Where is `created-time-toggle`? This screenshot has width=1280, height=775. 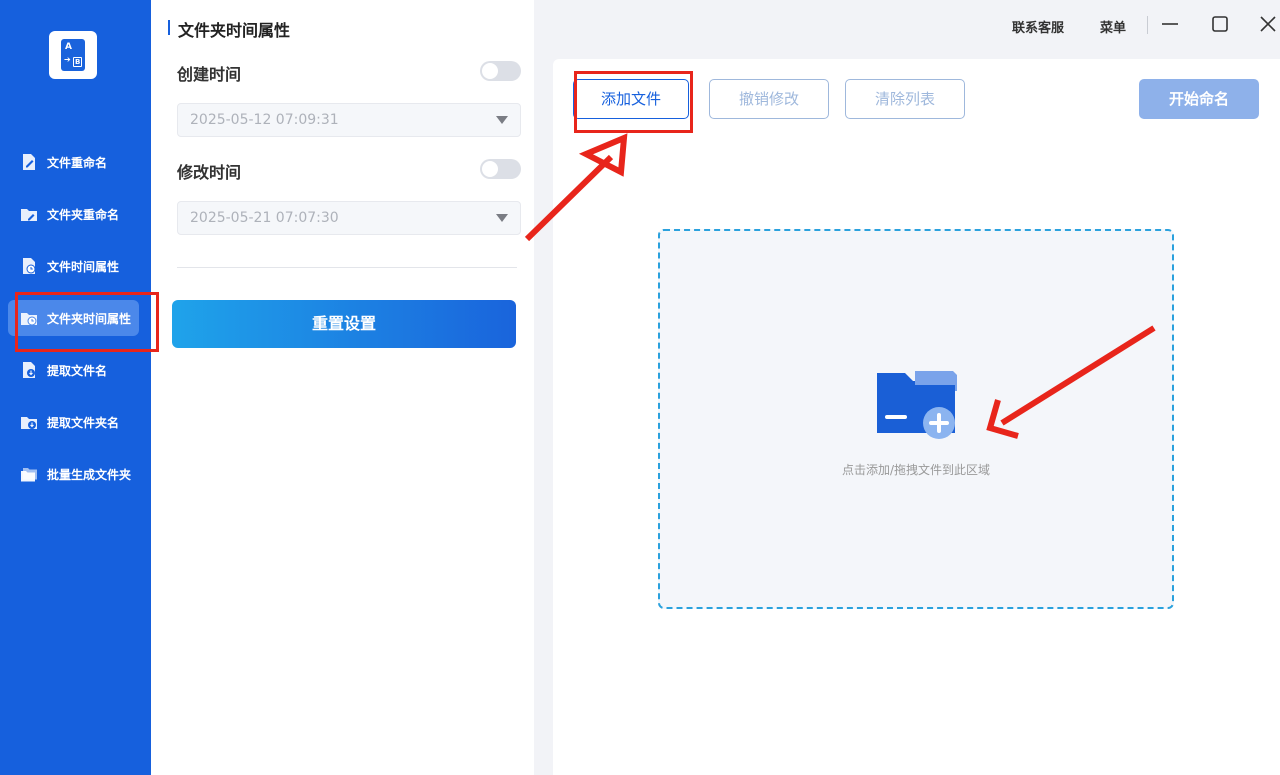
created-time-toggle is located at coordinates (500, 71).